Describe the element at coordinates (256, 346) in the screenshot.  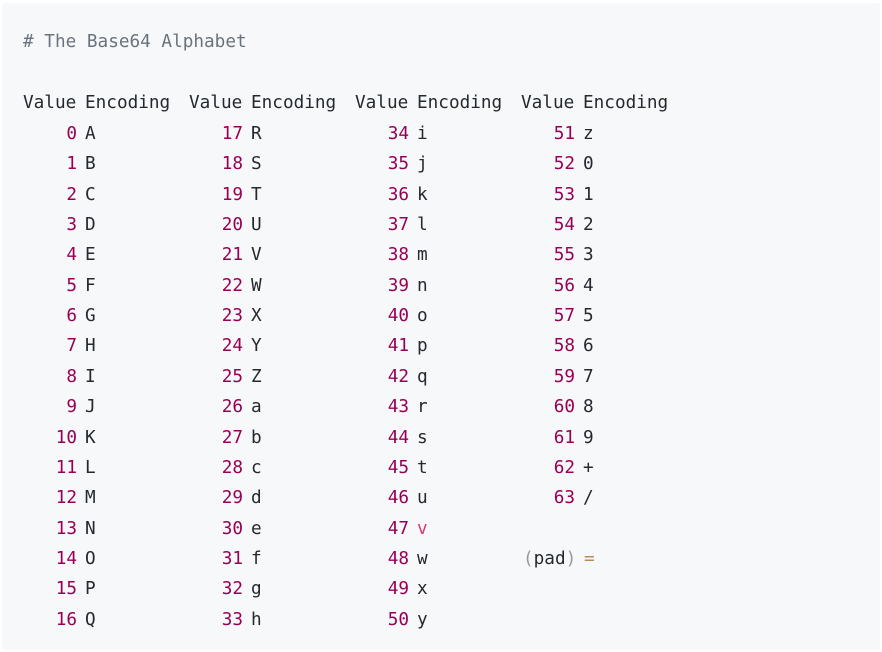
I see `encoding-cell: Y` at that location.